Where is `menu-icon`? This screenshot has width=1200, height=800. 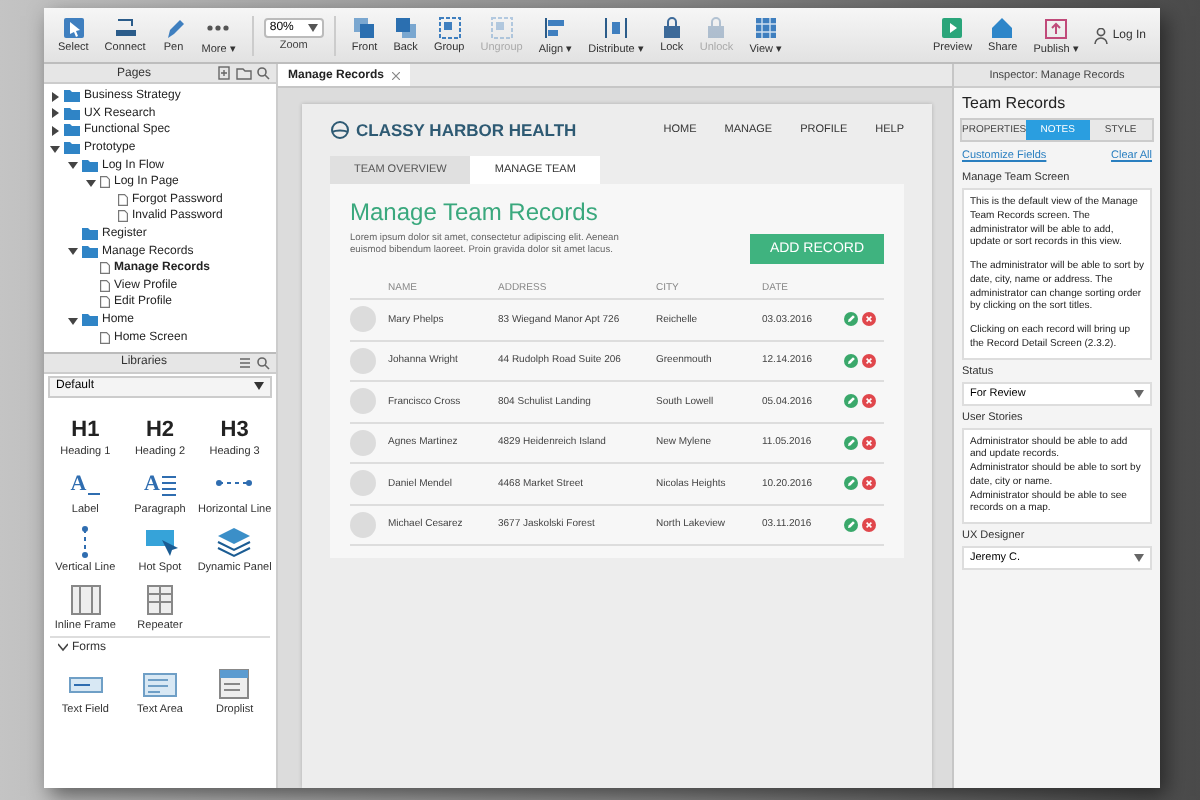 menu-icon is located at coordinates (245, 362).